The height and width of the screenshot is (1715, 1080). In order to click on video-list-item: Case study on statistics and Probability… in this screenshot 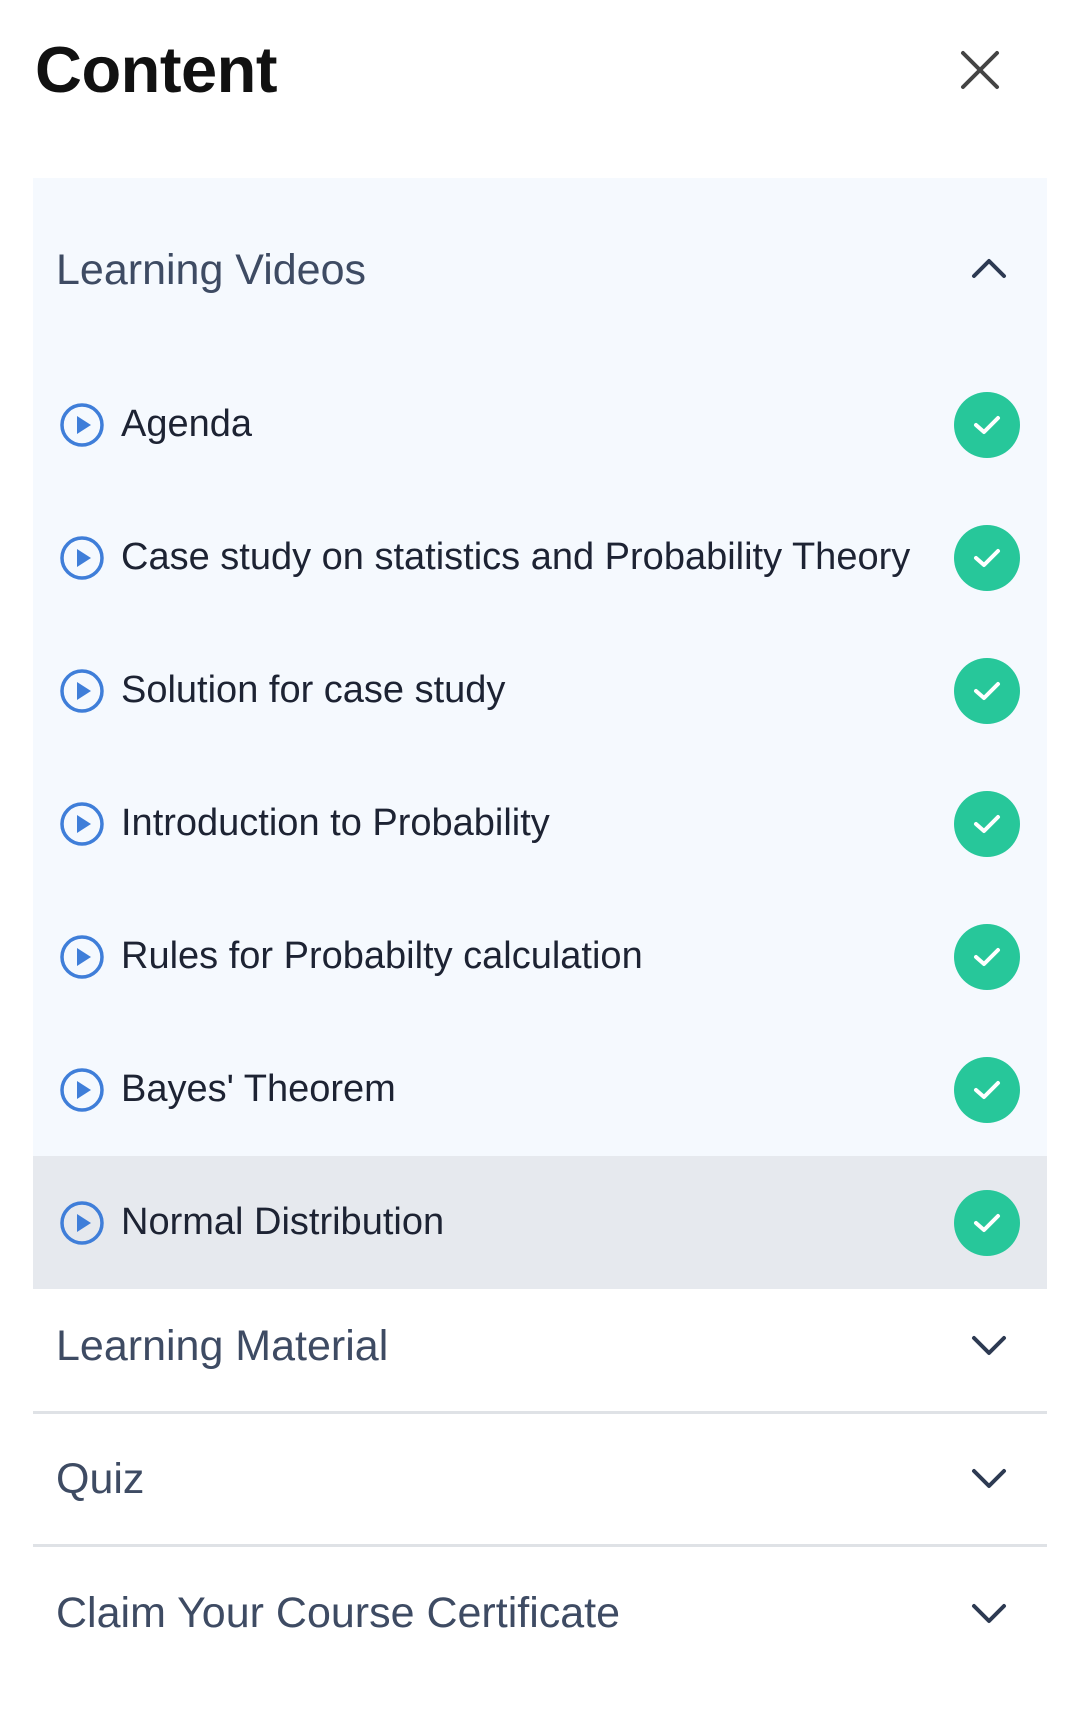, I will do `click(540, 557)`.